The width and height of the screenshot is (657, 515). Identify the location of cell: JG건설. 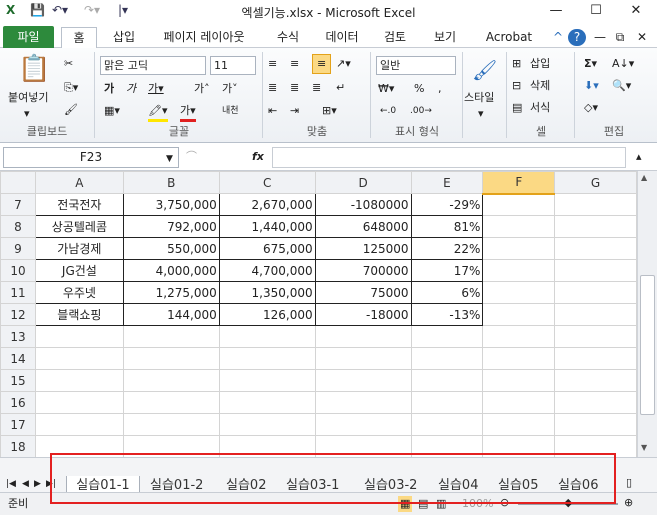
(79, 270).